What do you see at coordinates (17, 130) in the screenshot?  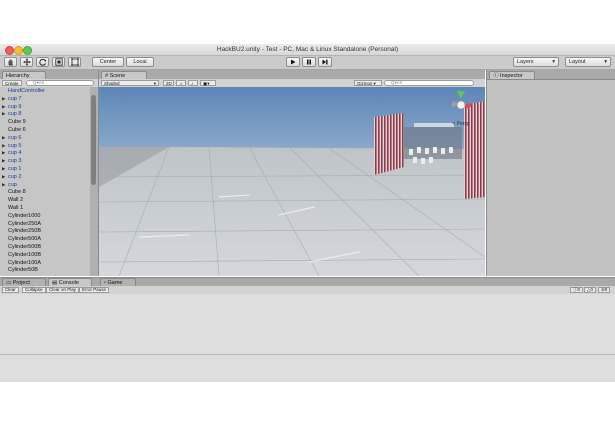 I see `hierarchy-item-label: Cube 6` at bounding box center [17, 130].